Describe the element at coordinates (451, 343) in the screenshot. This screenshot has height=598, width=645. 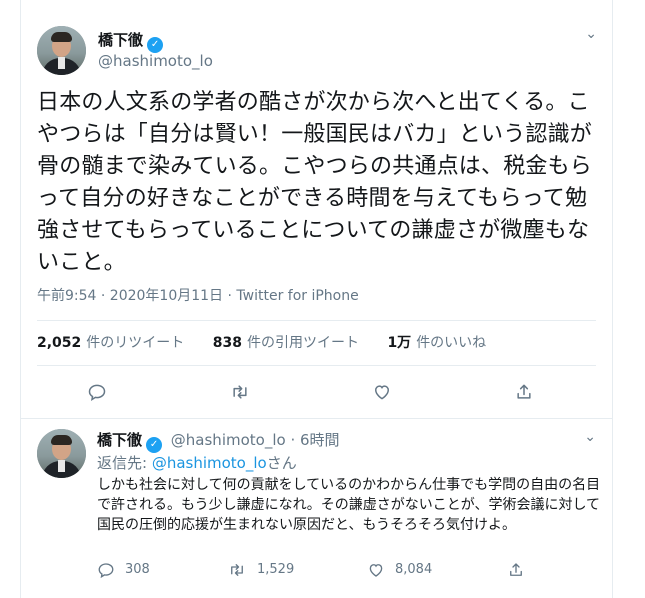
I see `likes-label: 件のいいね` at that location.